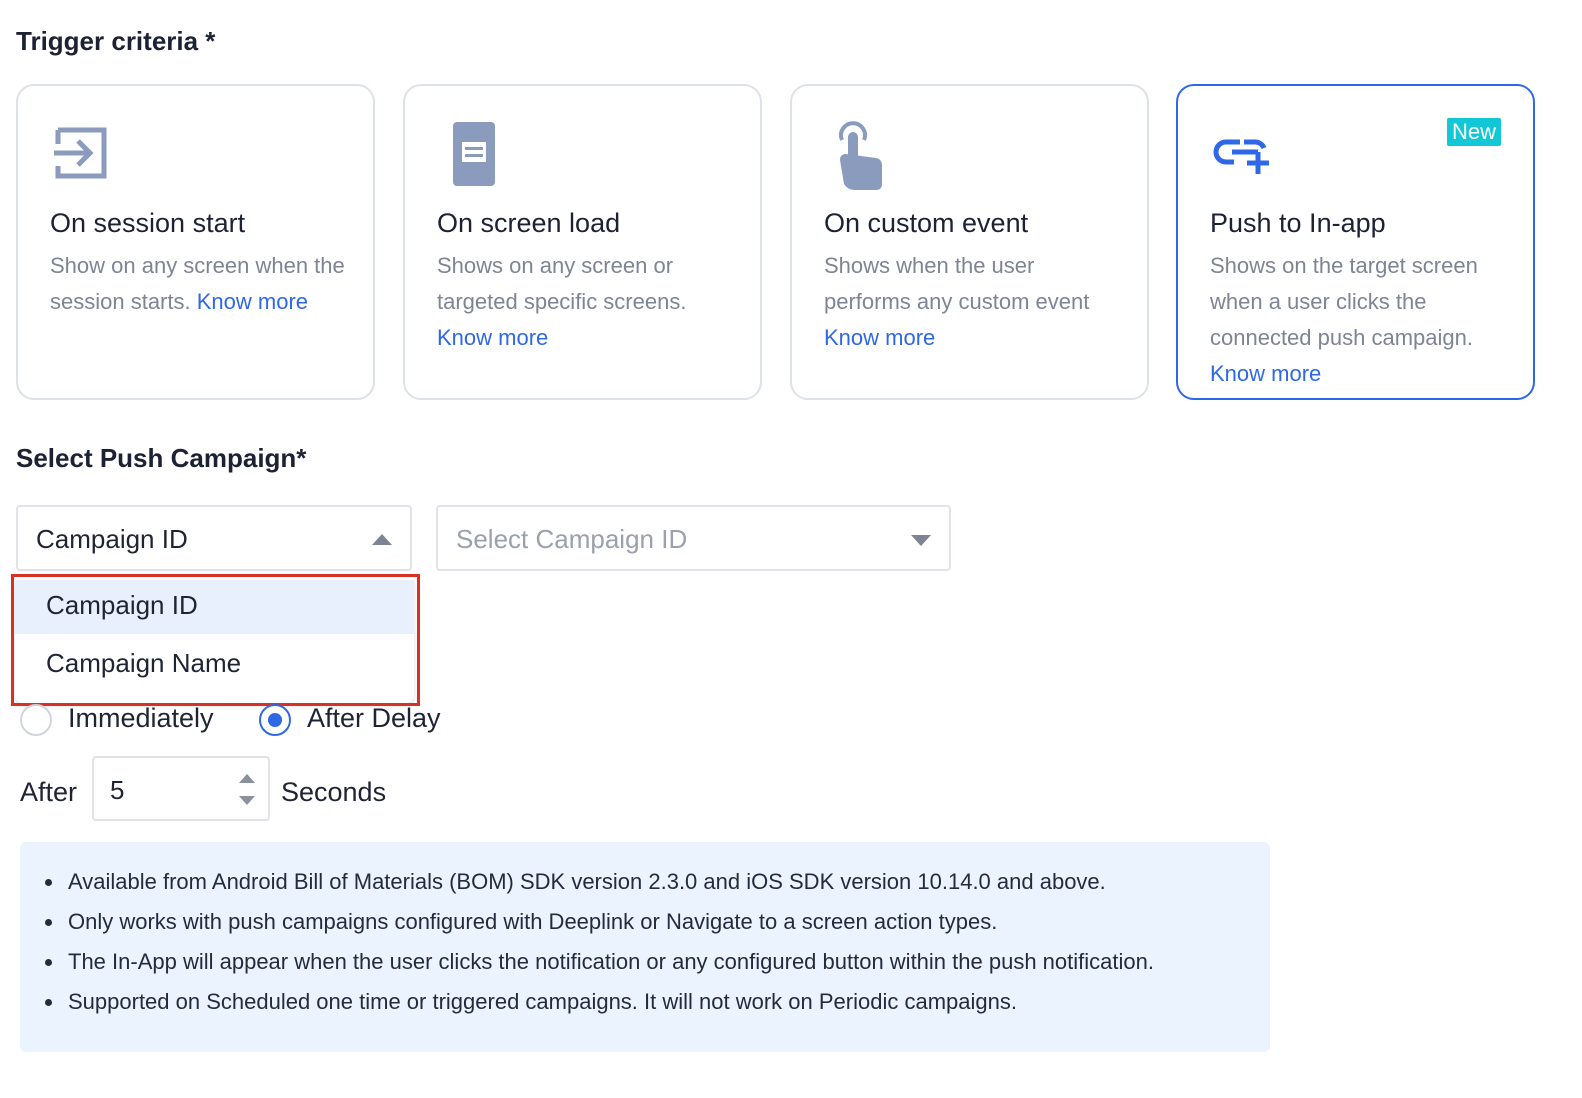 The height and width of the screenshot is (1098, 1582). What do you see at coordinates (926, 223) in the screenshot?
I see `card-title: On custom event` at bounding box center [926, 223].